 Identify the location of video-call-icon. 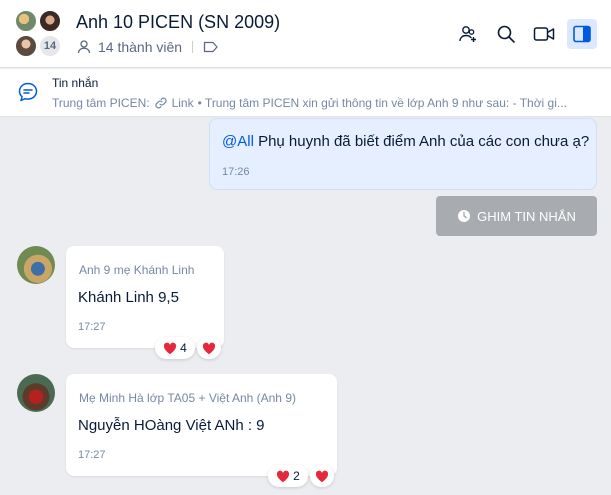
(544, 34).